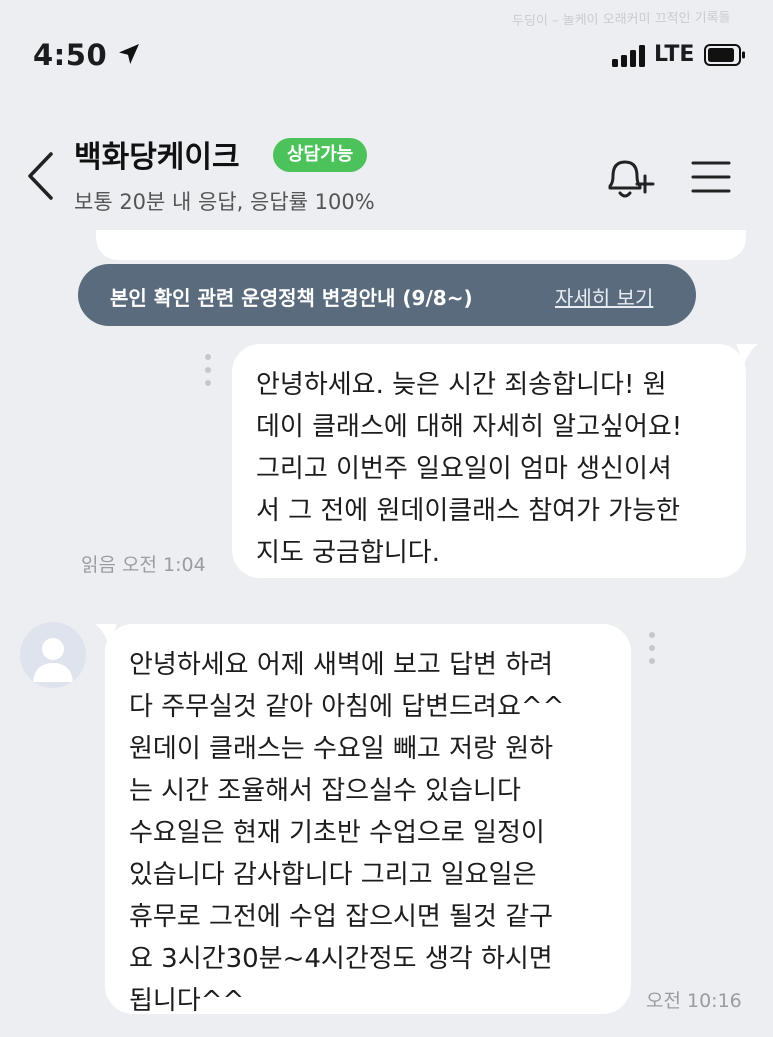 This screenshot has width=773, height=1037. What do you see at coordinates (70, 55) in the screenshot?
I see `status-time: 4:50` at bounding box center [70, 55].